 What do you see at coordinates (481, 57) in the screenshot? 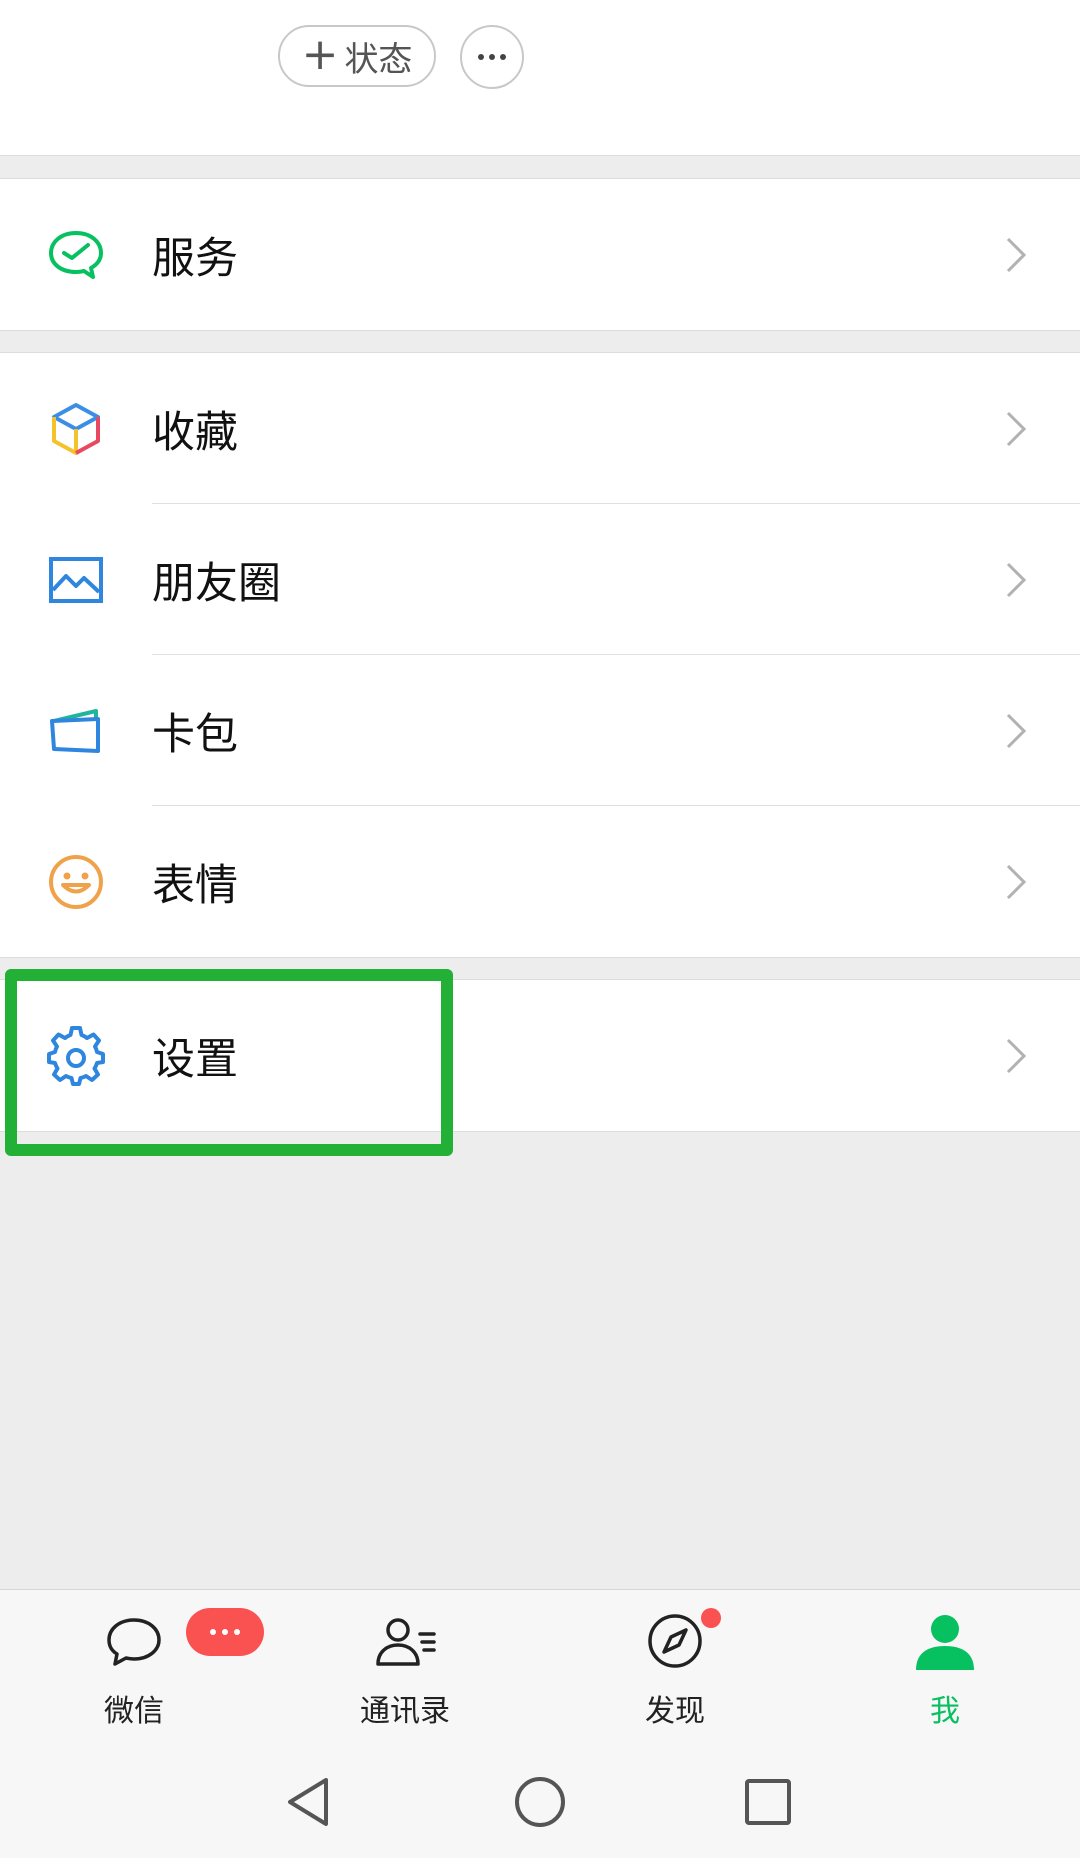
I see `ellipsis-icon` at bounding box center [481, 57].